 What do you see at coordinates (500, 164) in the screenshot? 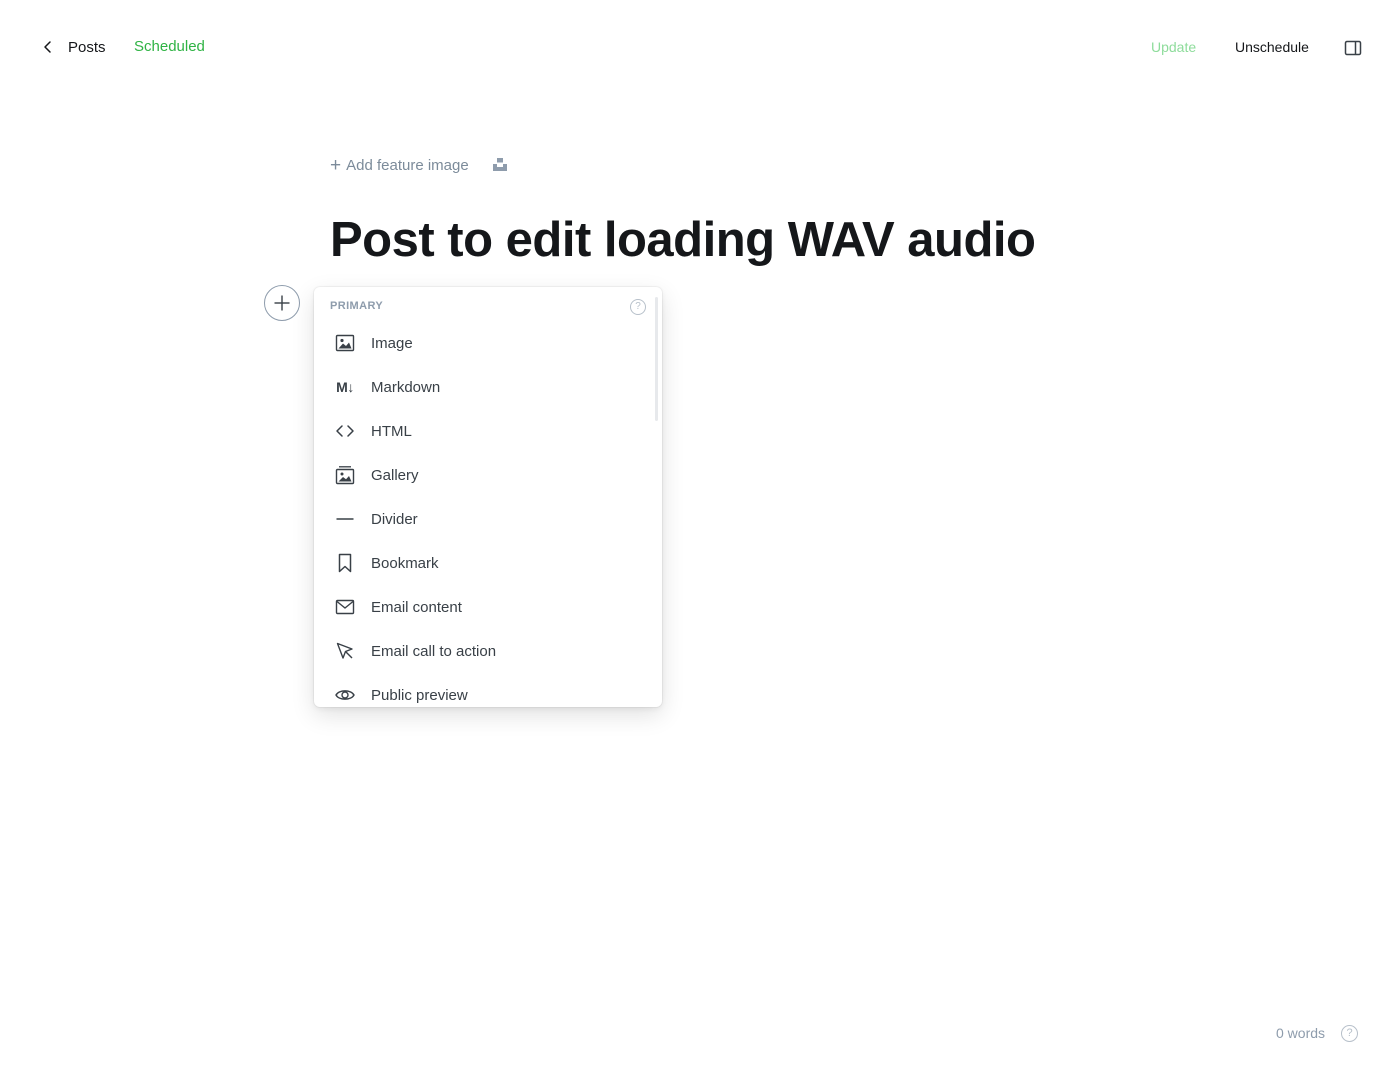
I see `unsplash-icon` at bounding box center [500, 164].